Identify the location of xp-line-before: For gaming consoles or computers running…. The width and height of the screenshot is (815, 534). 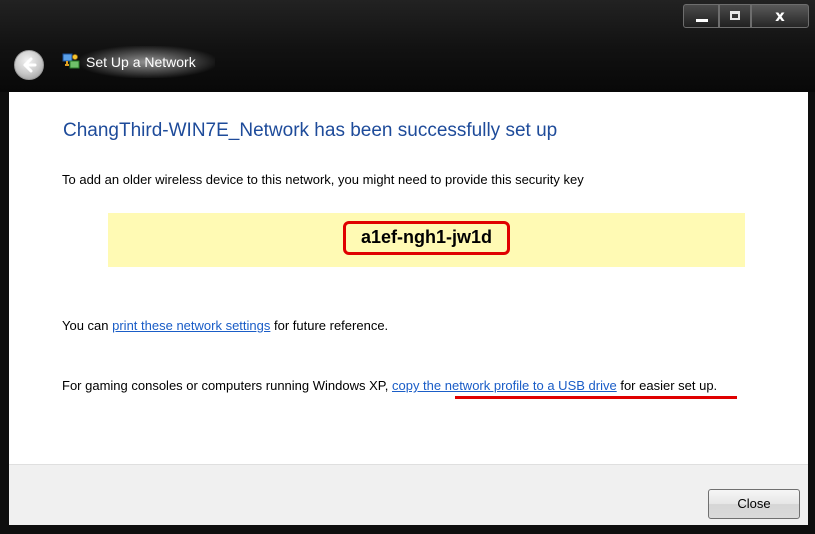
(227, 385).